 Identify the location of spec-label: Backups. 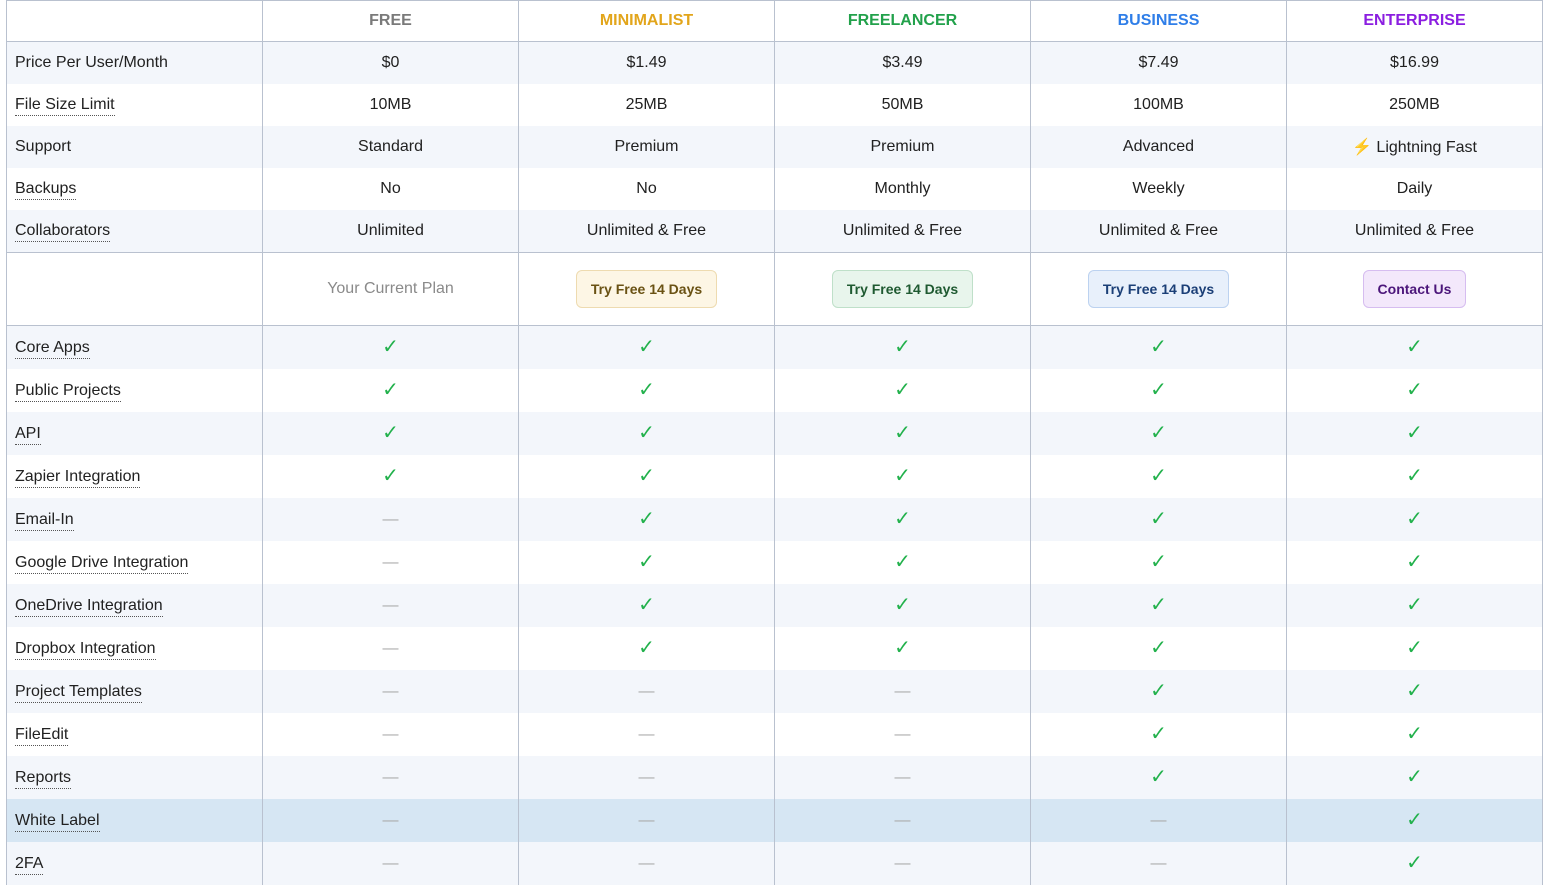
(45, 190).